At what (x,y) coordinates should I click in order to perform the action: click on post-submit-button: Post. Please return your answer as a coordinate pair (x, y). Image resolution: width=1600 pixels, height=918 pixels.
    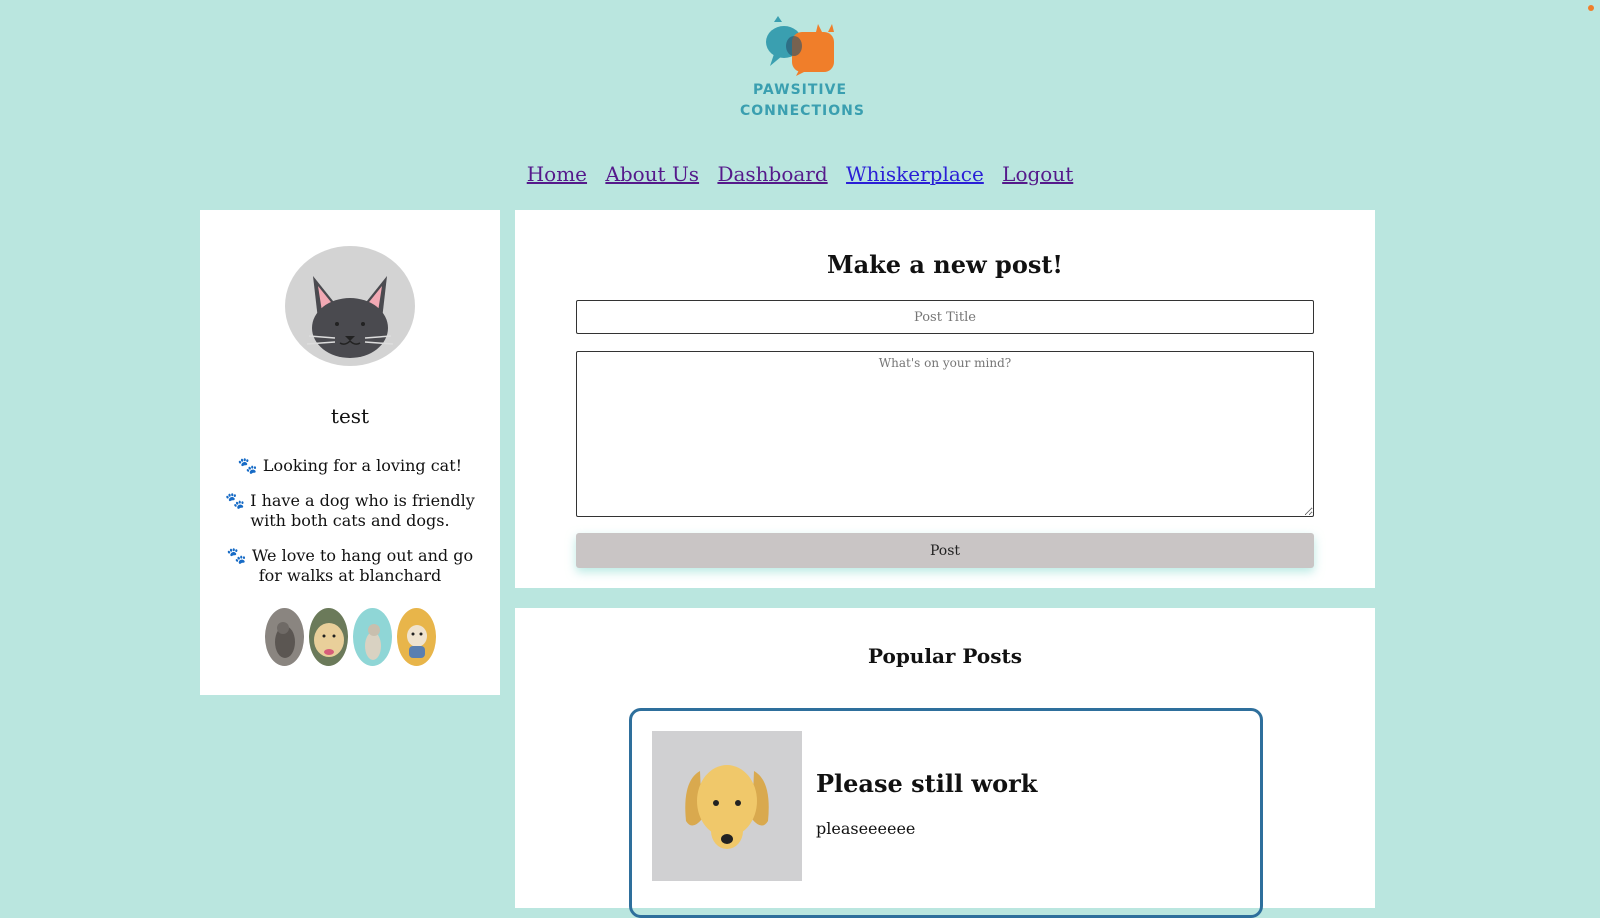
    Looking at the image, I should click on (945, 550).